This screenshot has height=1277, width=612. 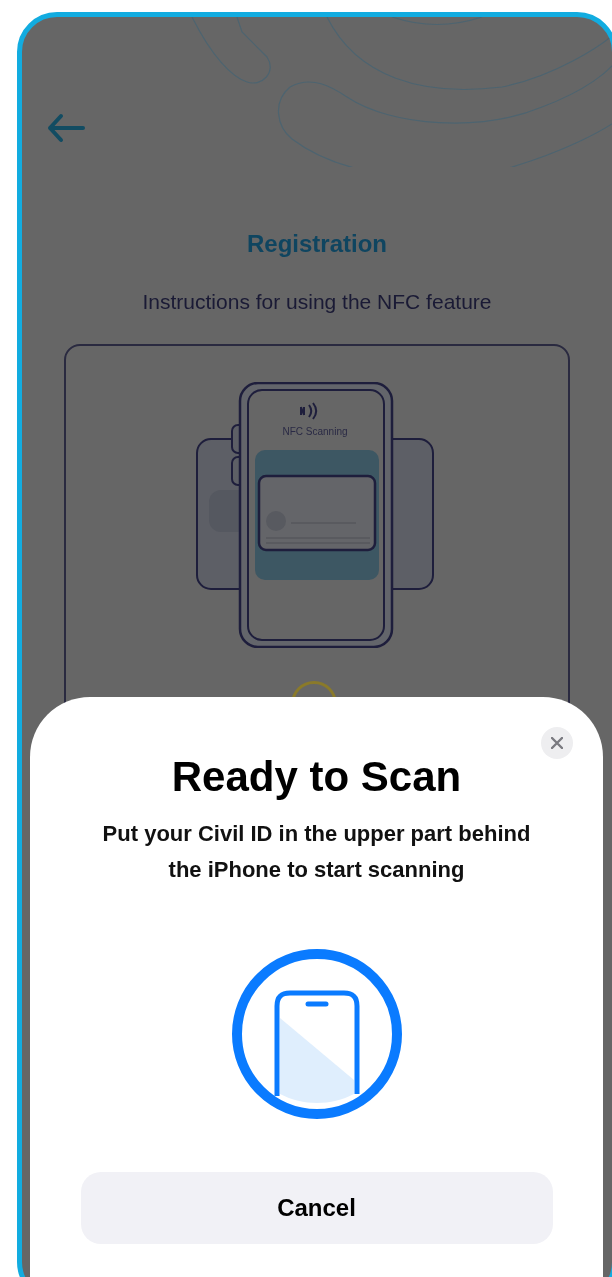 I want to click on back-arrow-icon, so click(x=66, y=128).